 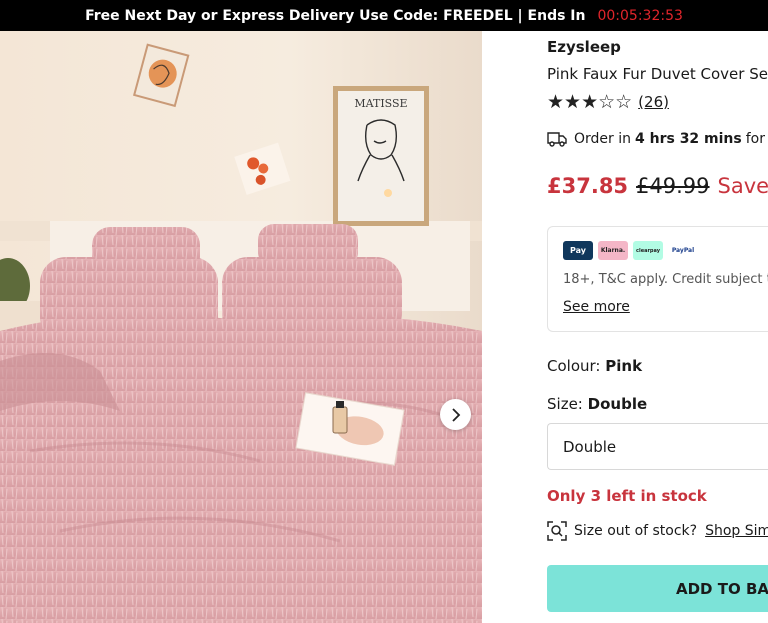 I want to click on brand-name: Ezysleep, so click(x=584, y=47).